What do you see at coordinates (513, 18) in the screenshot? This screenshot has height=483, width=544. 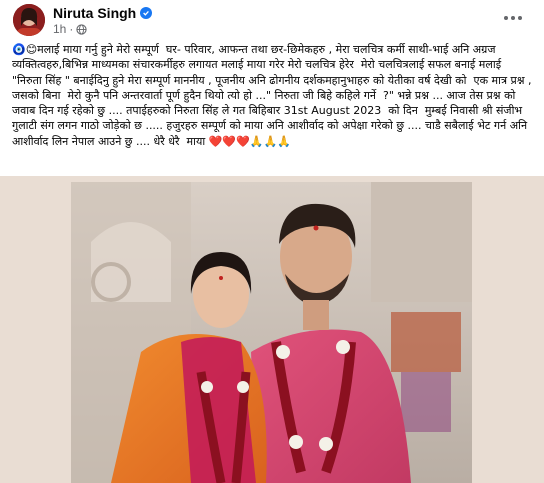 I see `more-options-icon` at bounding box center [513, 18].